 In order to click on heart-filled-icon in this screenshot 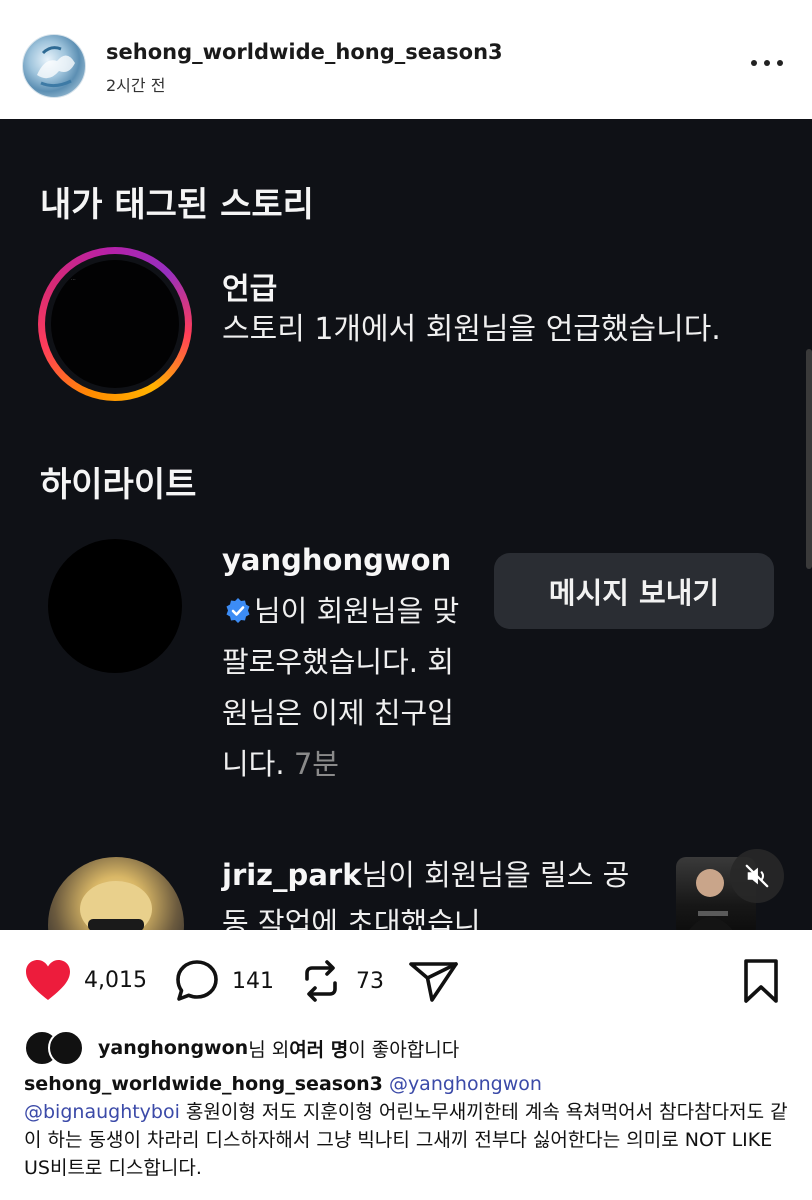, I will do `click(48, 980)`.